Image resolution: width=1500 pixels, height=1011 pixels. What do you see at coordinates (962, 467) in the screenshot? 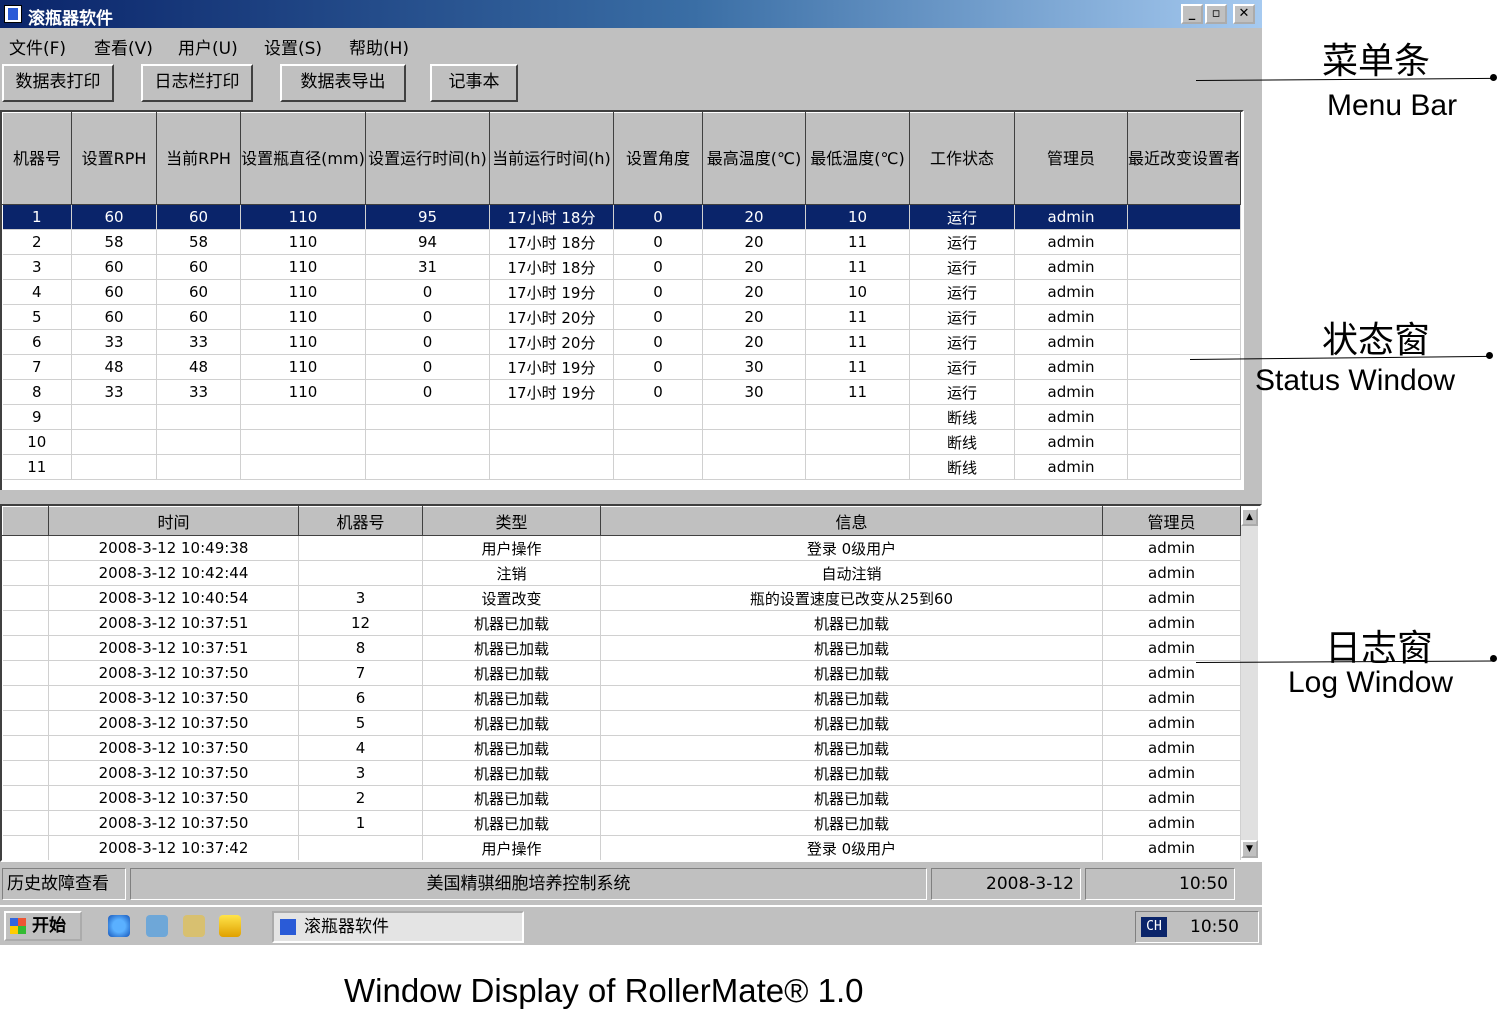
I see `status-cell: 断线` at bounding box center [962, 467].